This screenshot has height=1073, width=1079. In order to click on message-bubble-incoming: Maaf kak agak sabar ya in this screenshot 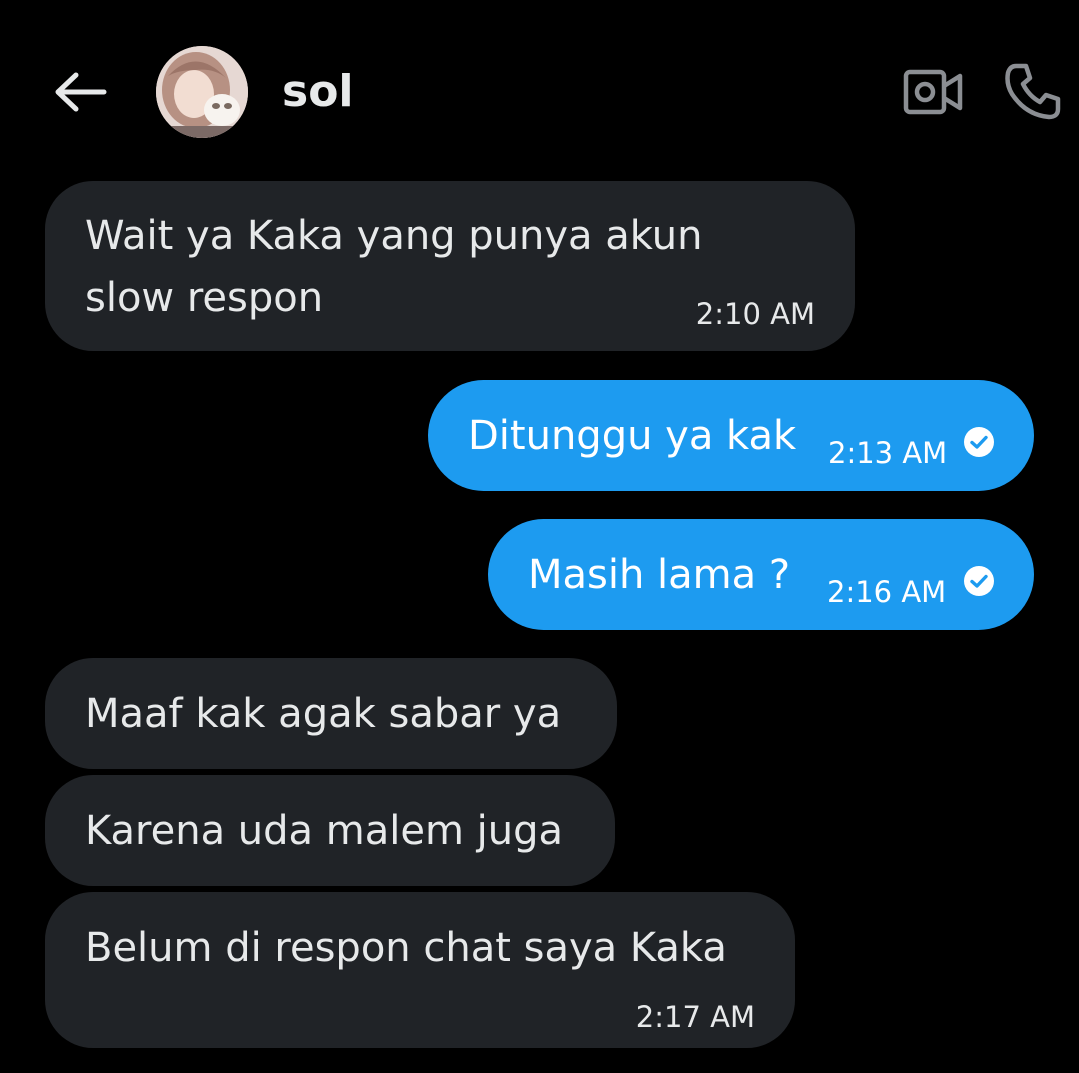, I will do `click(331, 713)`.